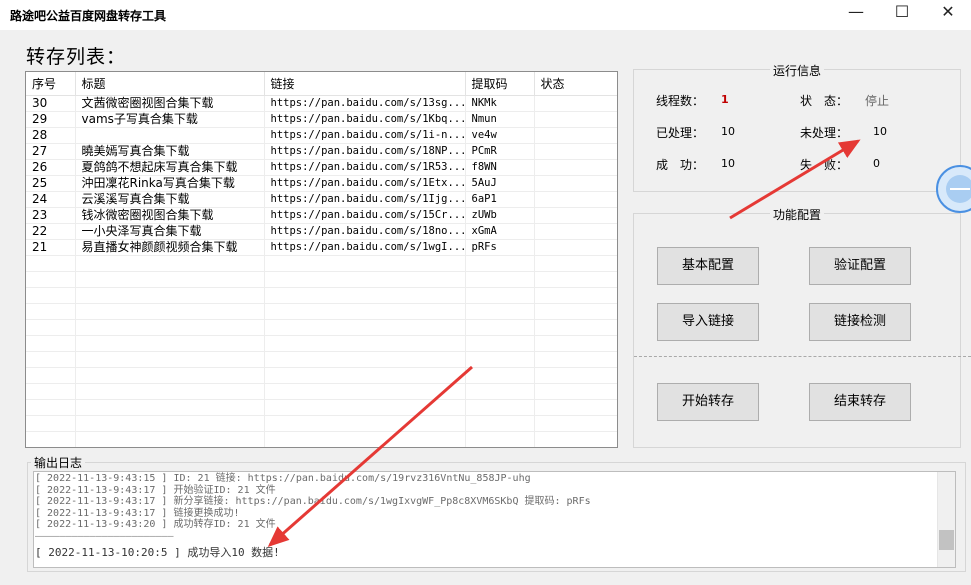 The height and width of the screenshot is (585, 971). What do you see at coordinates (960, 189) in the screenshot?
I see `floating-assistant-mark` at bounding box center [960, 189].